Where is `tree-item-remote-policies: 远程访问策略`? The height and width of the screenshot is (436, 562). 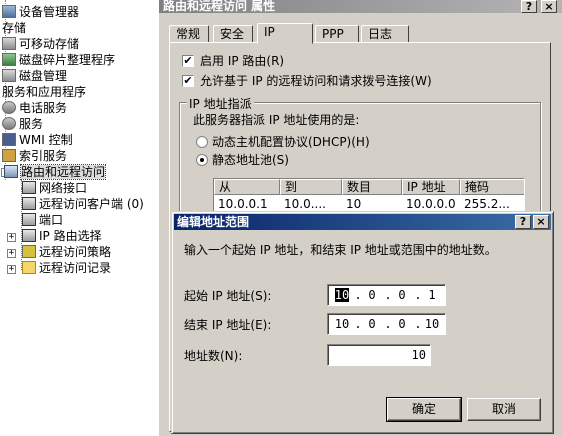 tree-item-remote-policies: 远程访问策略 is located at coordinates (66, 252).